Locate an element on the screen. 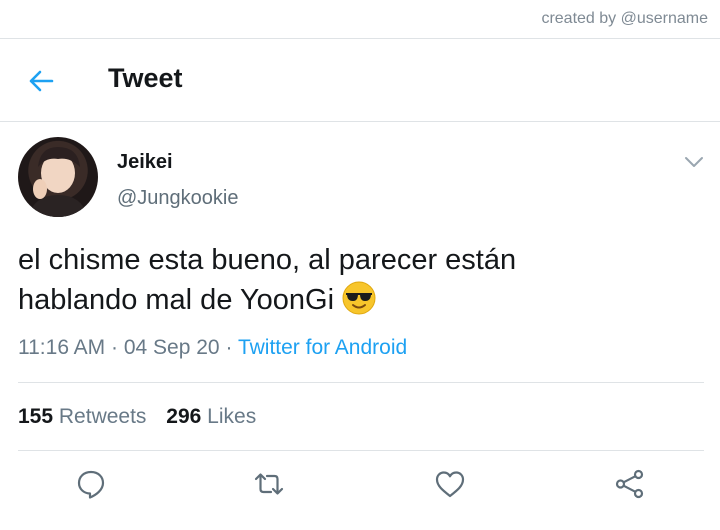 The image size is (720, 530). tweet-text-line-2-text: hablando mal de YoonGi is located at coordinates (176, 300).